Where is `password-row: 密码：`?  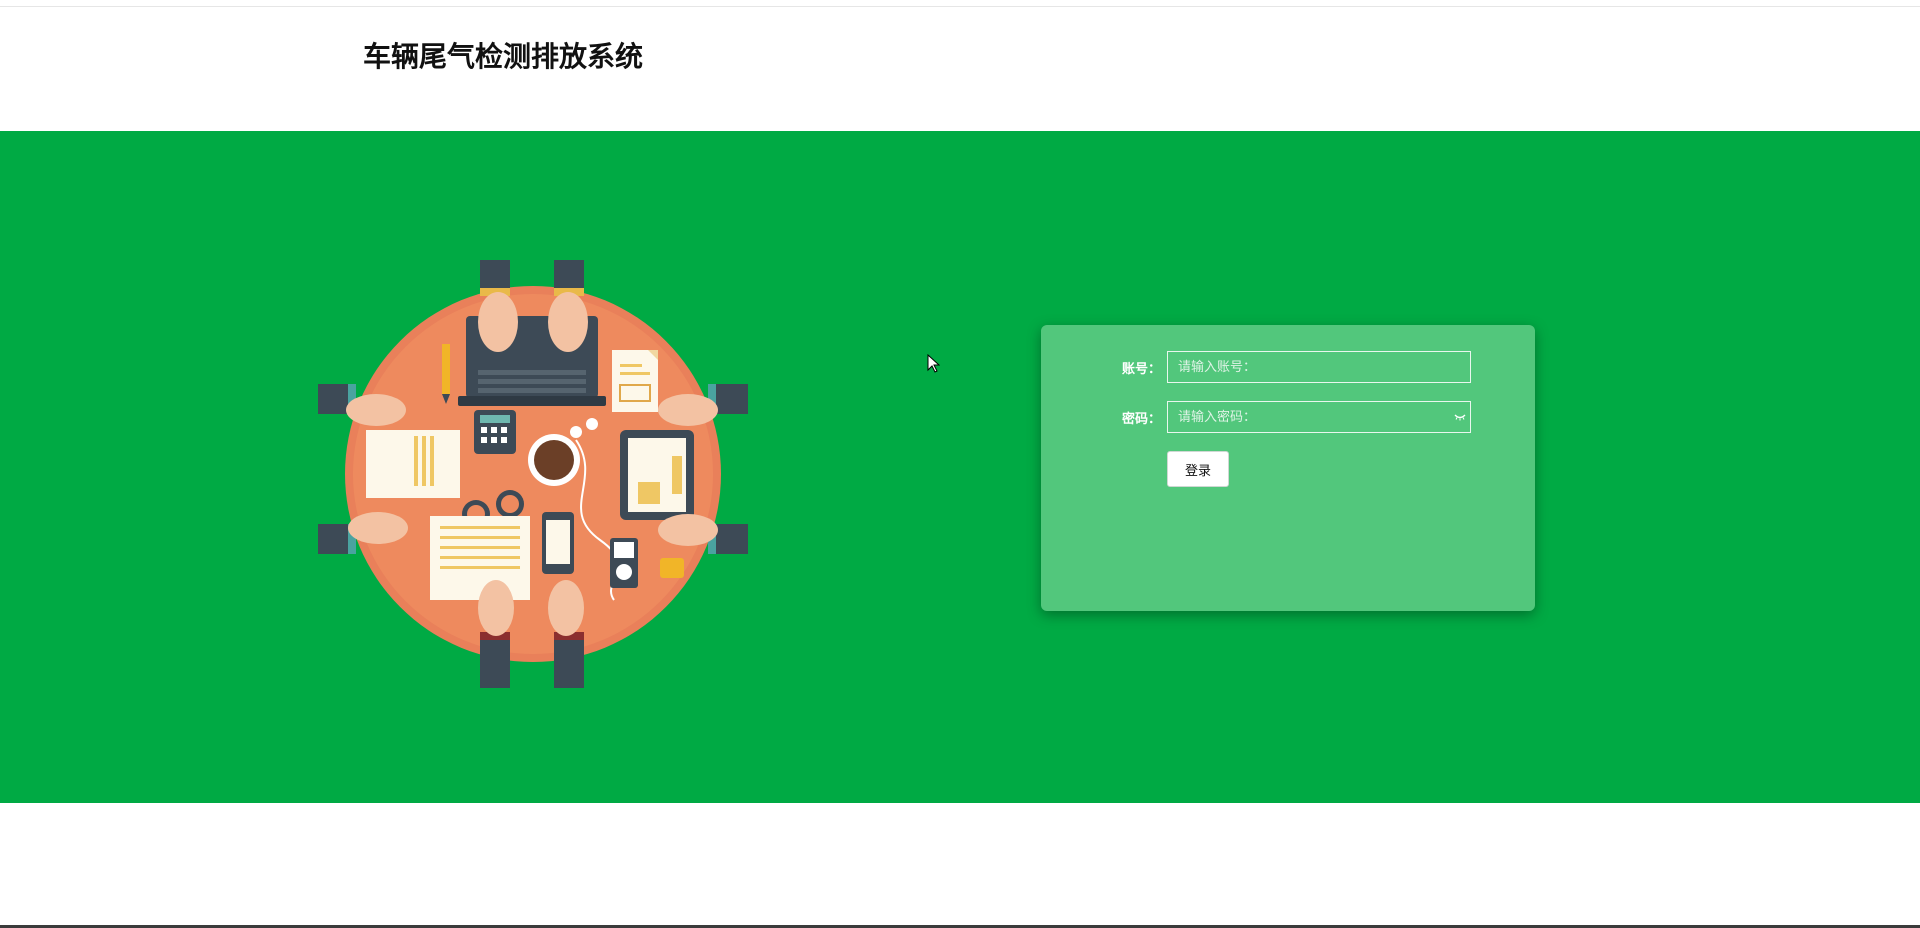 password-row: 密码： is located at coordinates (1288, 417).